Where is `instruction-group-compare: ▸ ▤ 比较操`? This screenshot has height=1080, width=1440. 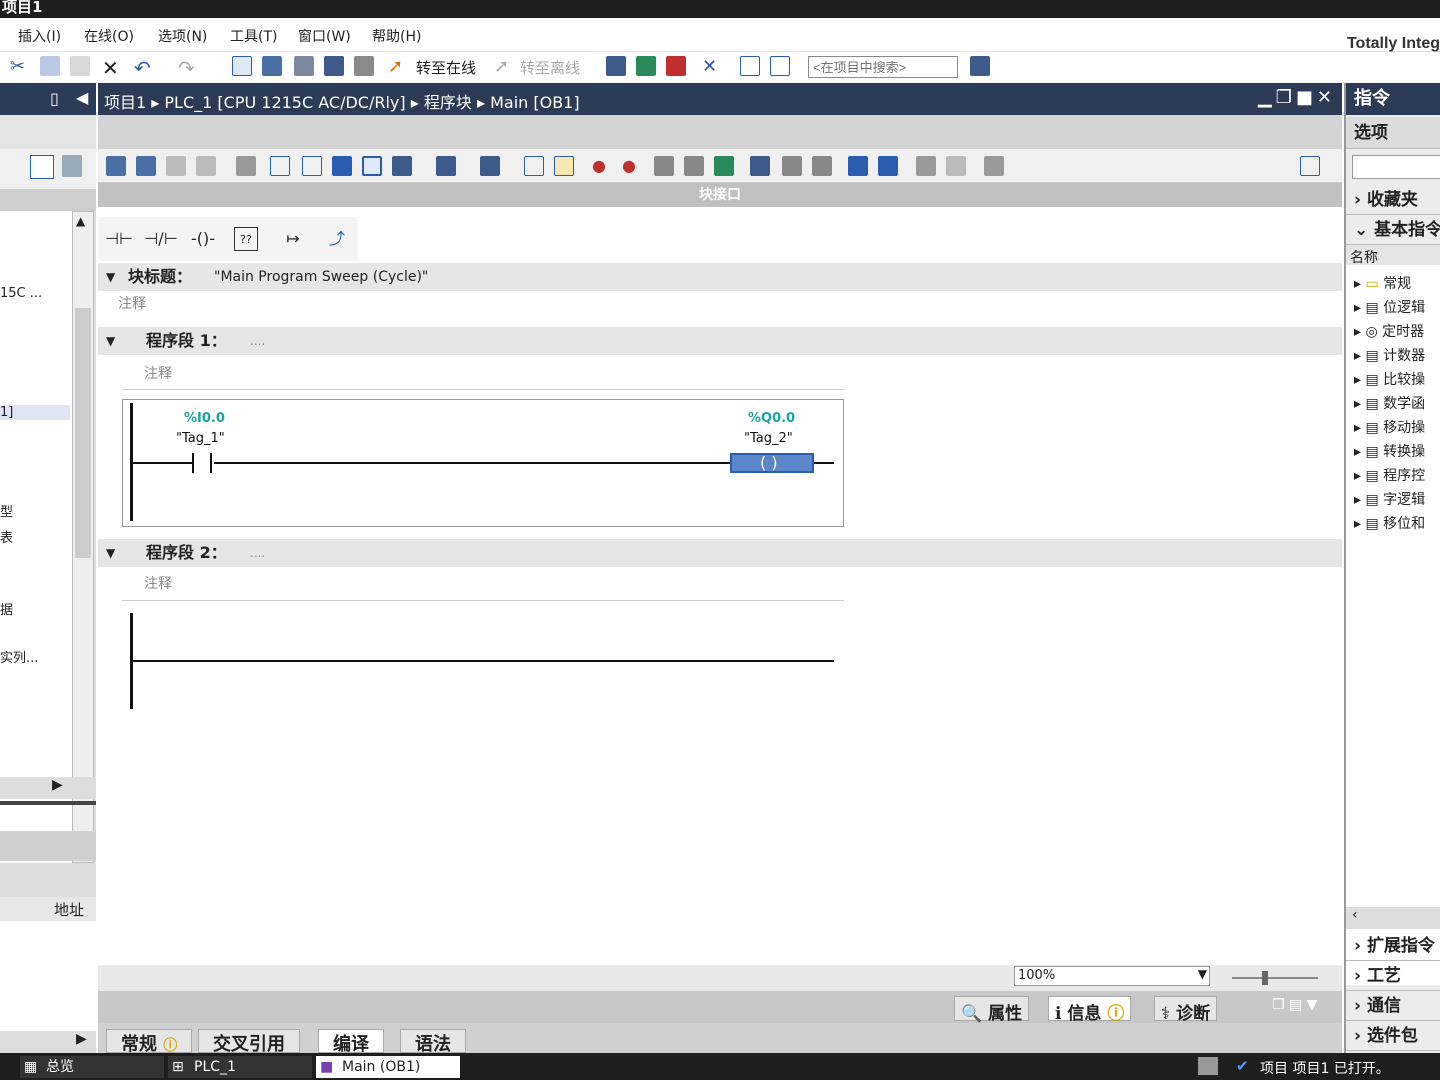 instruction-group-compare: ▸ ▤ 比较操 is located at coordinates (1389, 379).